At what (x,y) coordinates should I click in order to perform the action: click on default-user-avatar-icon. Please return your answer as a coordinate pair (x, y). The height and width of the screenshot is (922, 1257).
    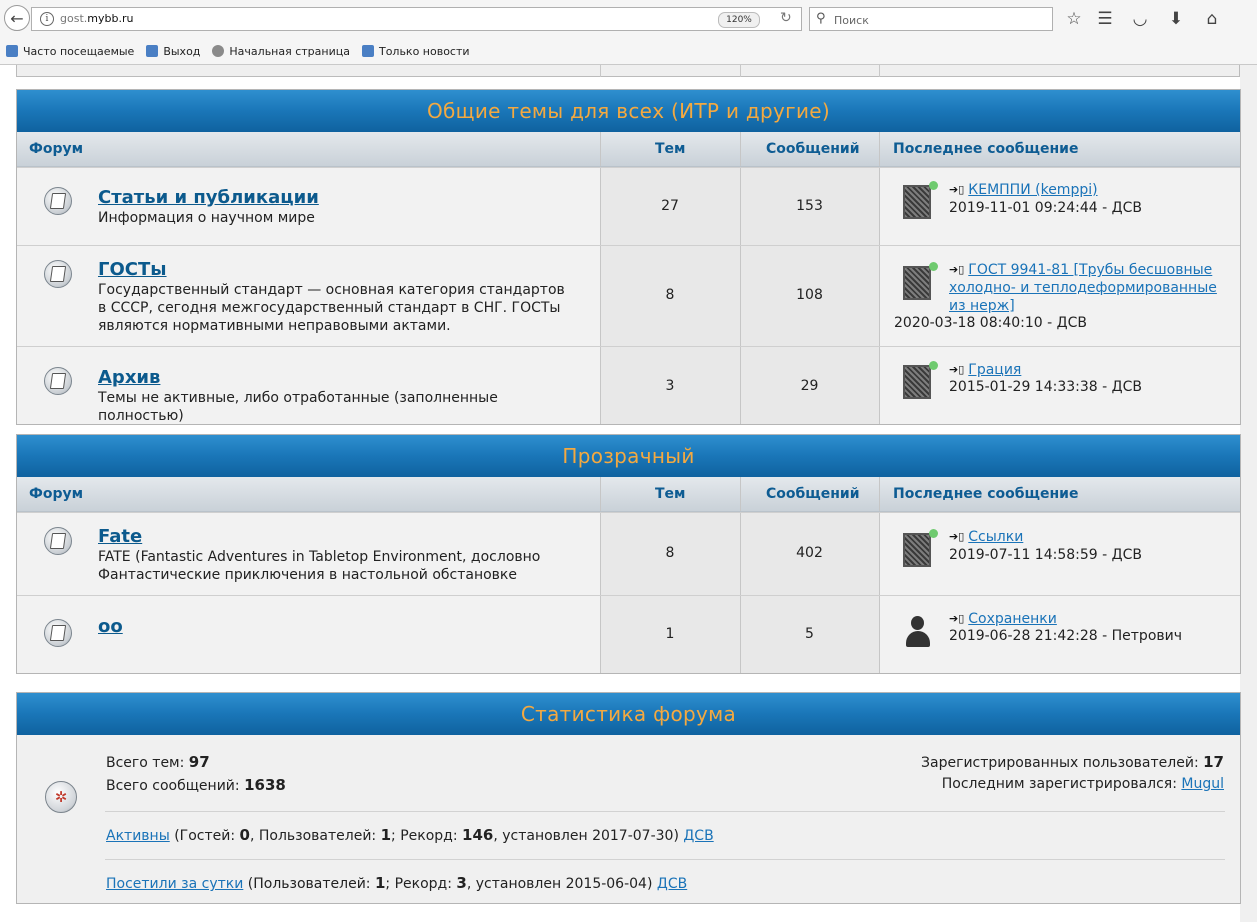
    Looking at the image, I should click on (917, 631).